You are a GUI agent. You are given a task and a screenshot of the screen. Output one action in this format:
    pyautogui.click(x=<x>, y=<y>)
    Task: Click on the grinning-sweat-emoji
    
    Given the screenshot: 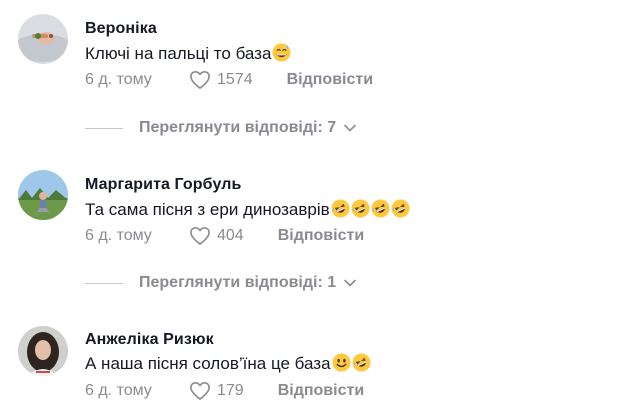 What is the action you would take?
    pyautogui.click(x=281, y=52)
    